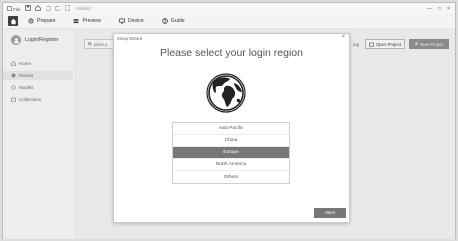 Image resolution: width=458 pixels, height=241 pixels. What do you see at coordinates (31, 21) in the screenshot?
I see `gear-icon` at bounding box center [31, 21].